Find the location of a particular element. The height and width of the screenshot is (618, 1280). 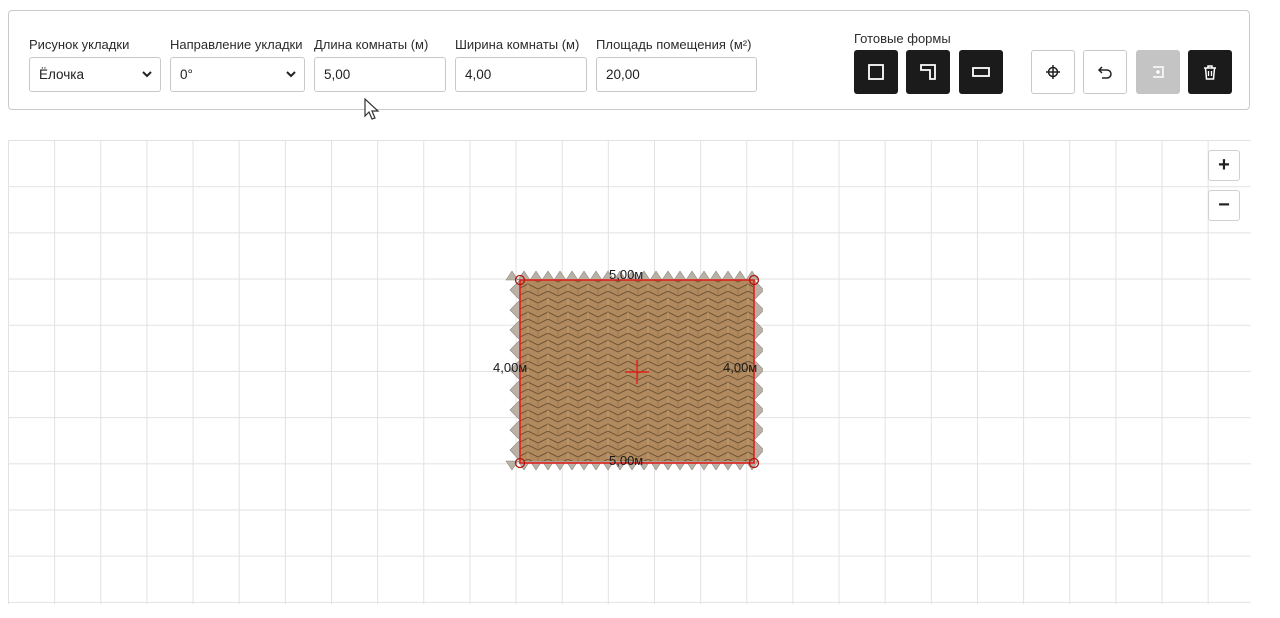

center-crosshair-icon is located at coordinates (1053, 72).